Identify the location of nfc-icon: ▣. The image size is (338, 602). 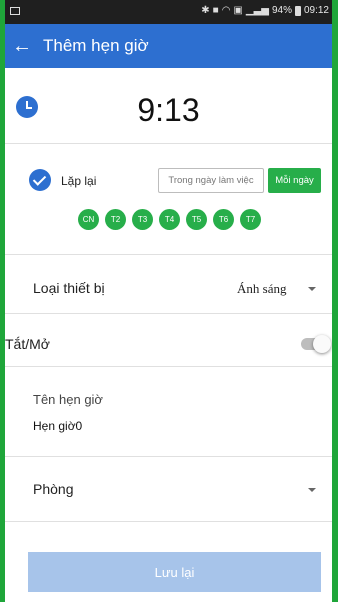
(238, 10).